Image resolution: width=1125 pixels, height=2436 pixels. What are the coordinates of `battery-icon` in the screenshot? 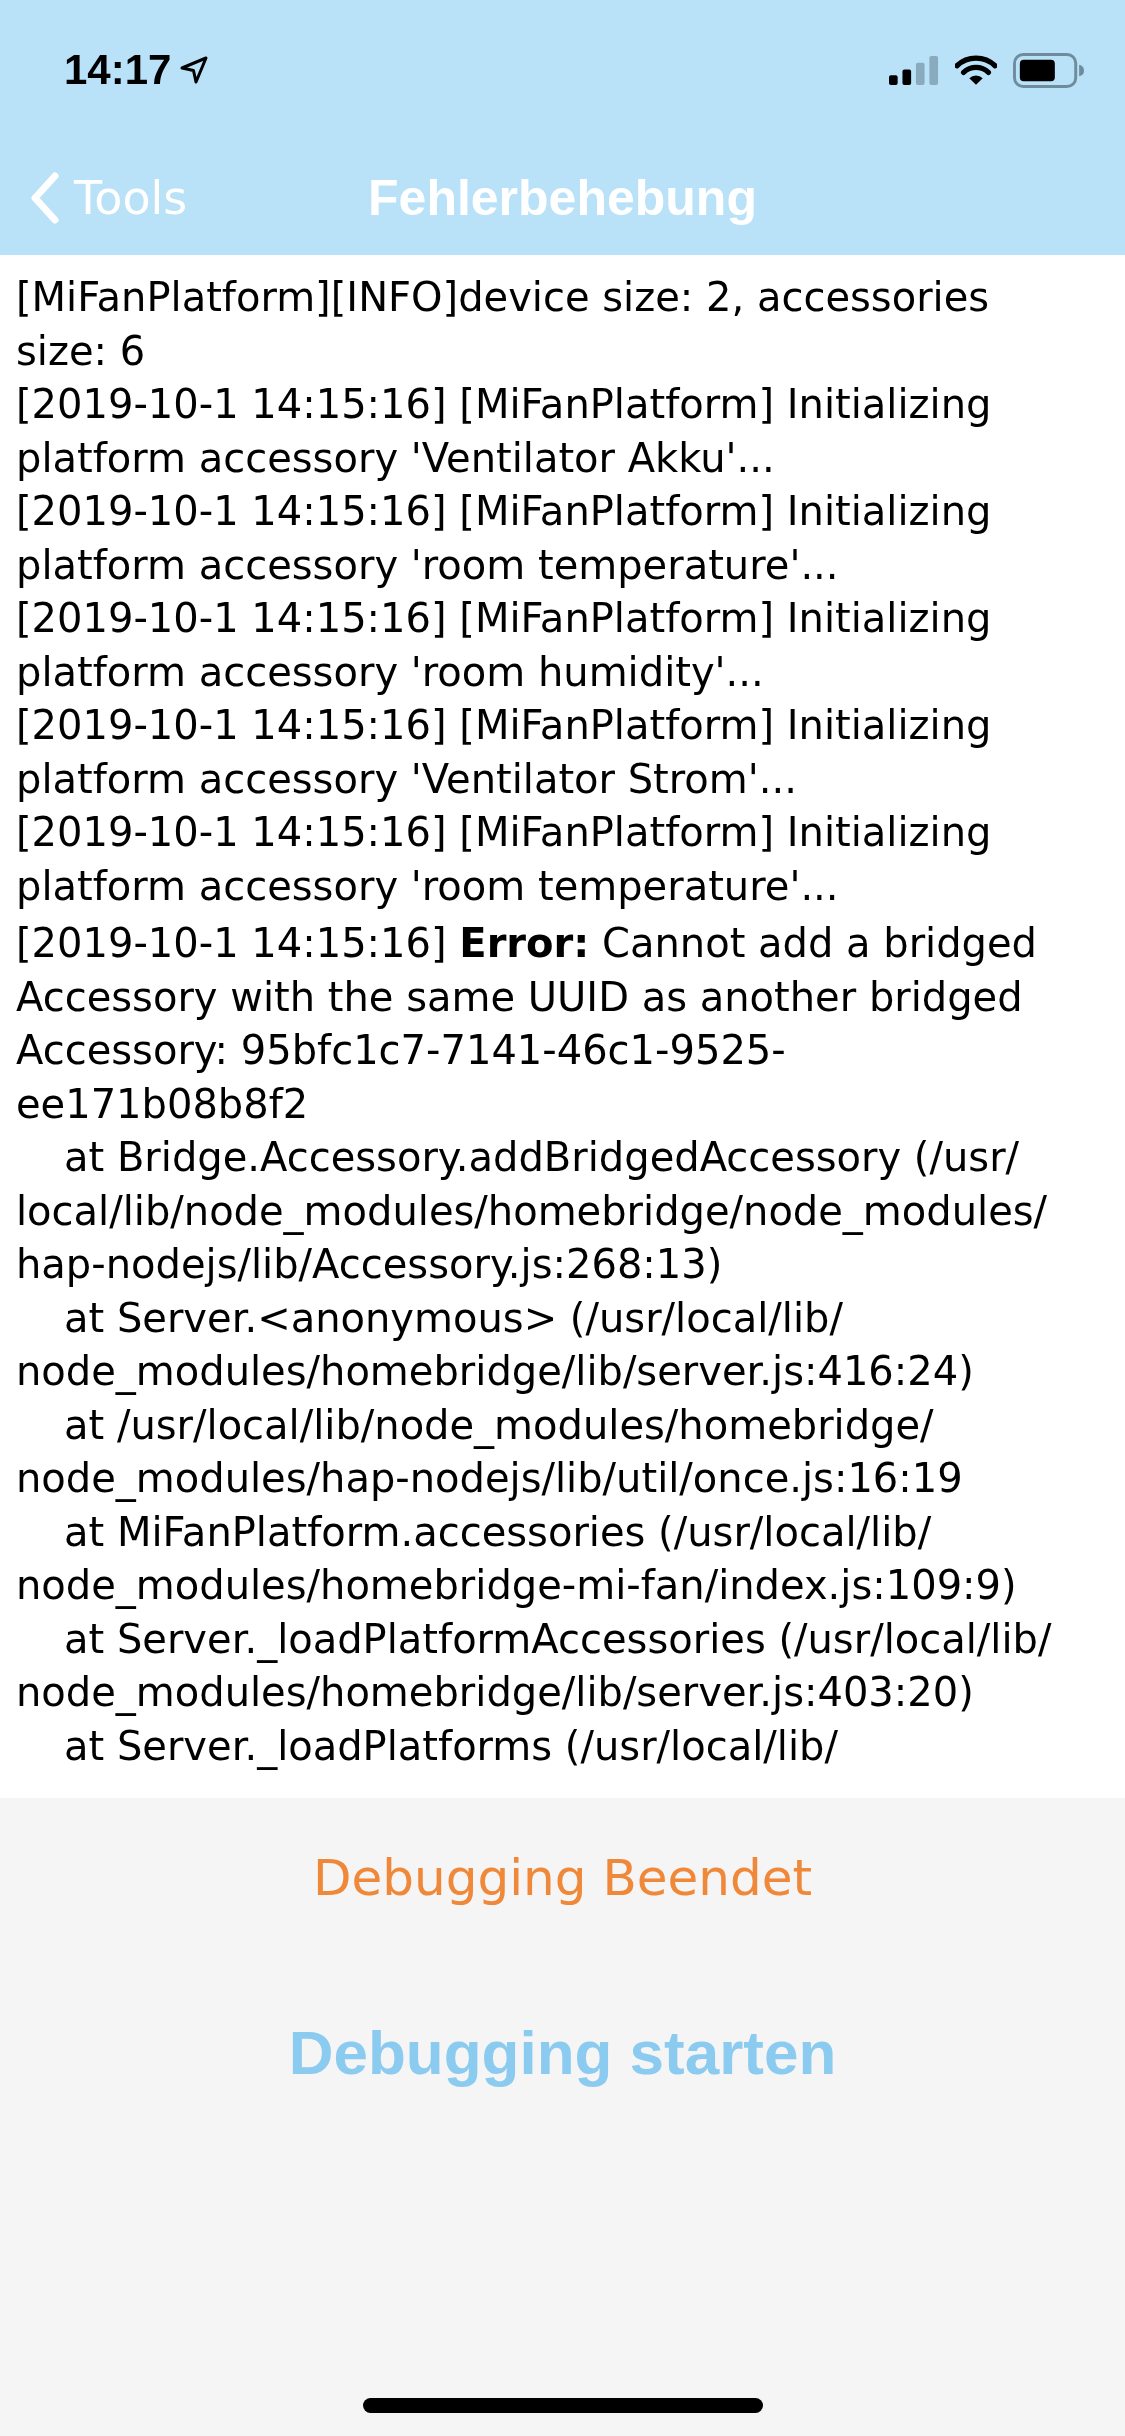 It's located at (1049, 70).